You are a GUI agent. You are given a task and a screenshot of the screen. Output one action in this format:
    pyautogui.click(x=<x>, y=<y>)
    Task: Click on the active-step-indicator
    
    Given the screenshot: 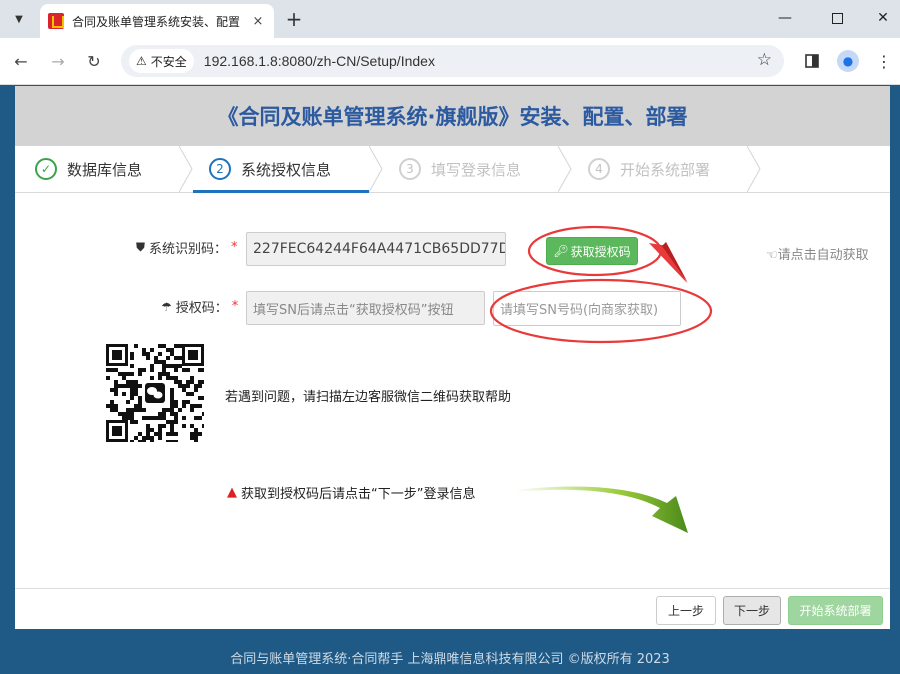 What is the action you would take?
    pyautogui.click(x=281, y=191)
    